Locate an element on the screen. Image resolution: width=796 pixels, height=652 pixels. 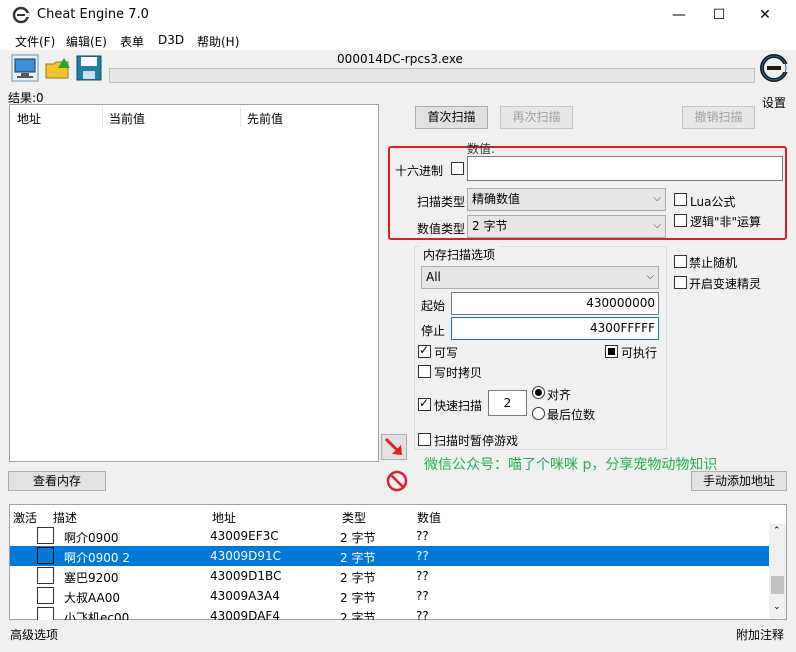
scan-type-select: 精确数值 ⌵ is located at coordinates (566, 199).